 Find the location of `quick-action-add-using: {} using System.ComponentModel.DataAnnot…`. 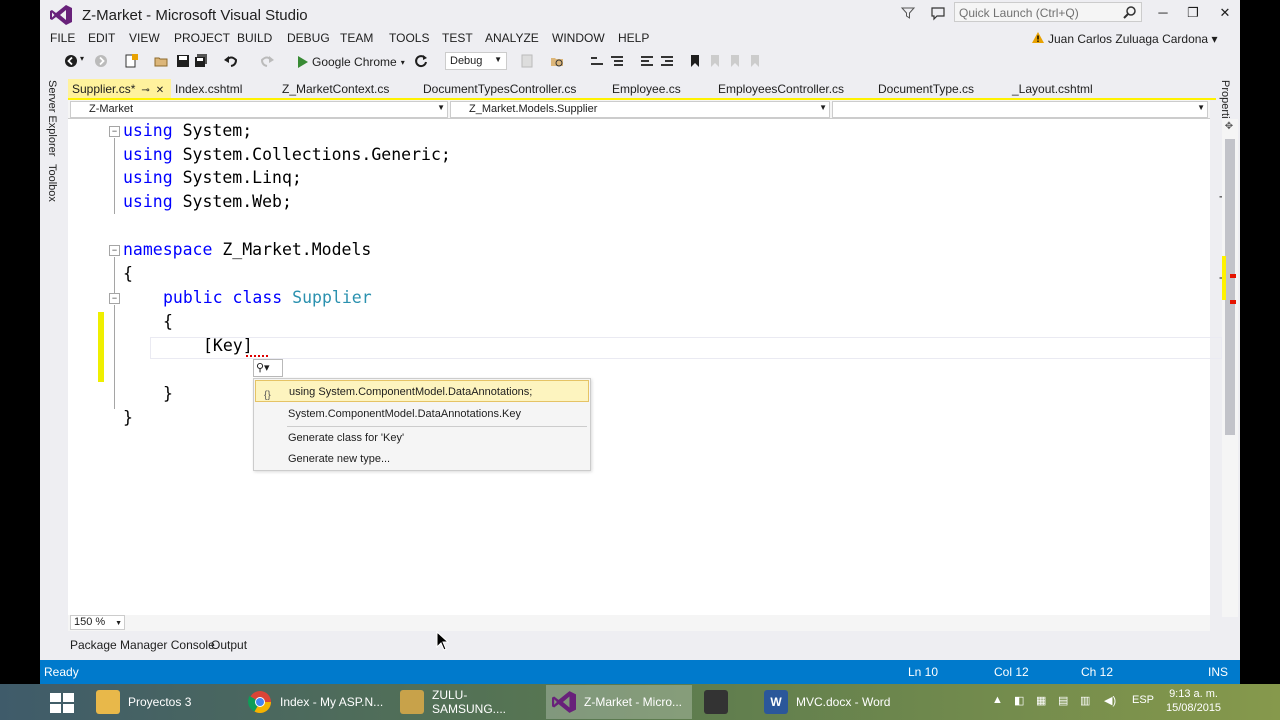

quick-action-add-using: {} using System.ComponentModel.DataAnnot… is located at coordinates (422, 391).